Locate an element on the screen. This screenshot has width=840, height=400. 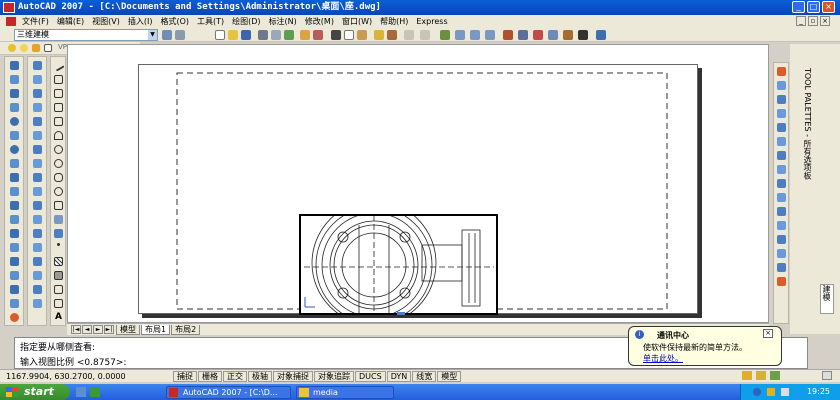
extrude-faces-icon is located at coordinates (37, 205).